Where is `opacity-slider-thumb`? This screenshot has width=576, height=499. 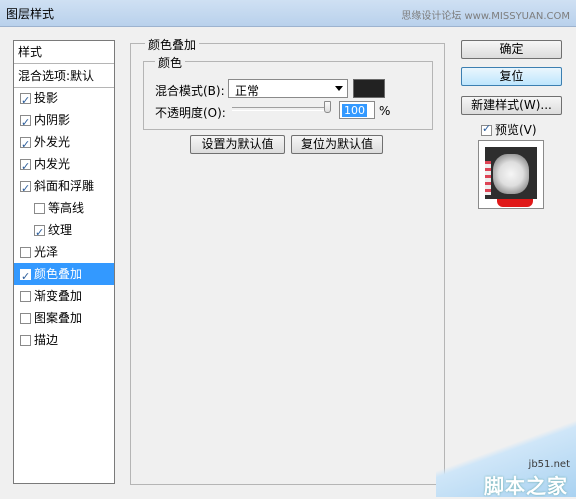
opacity-slider-thumb is located at coordinates (327, 107).